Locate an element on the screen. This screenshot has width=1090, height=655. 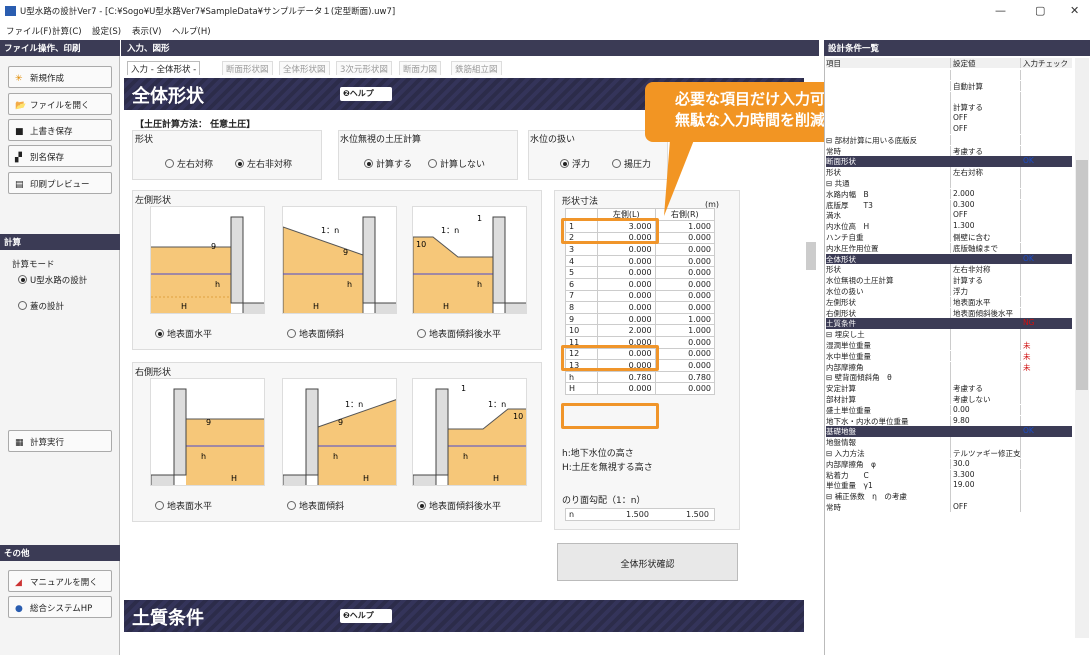
print-preview-button: ▤ 印刷プレビュー is located at coordinates (60, 183).